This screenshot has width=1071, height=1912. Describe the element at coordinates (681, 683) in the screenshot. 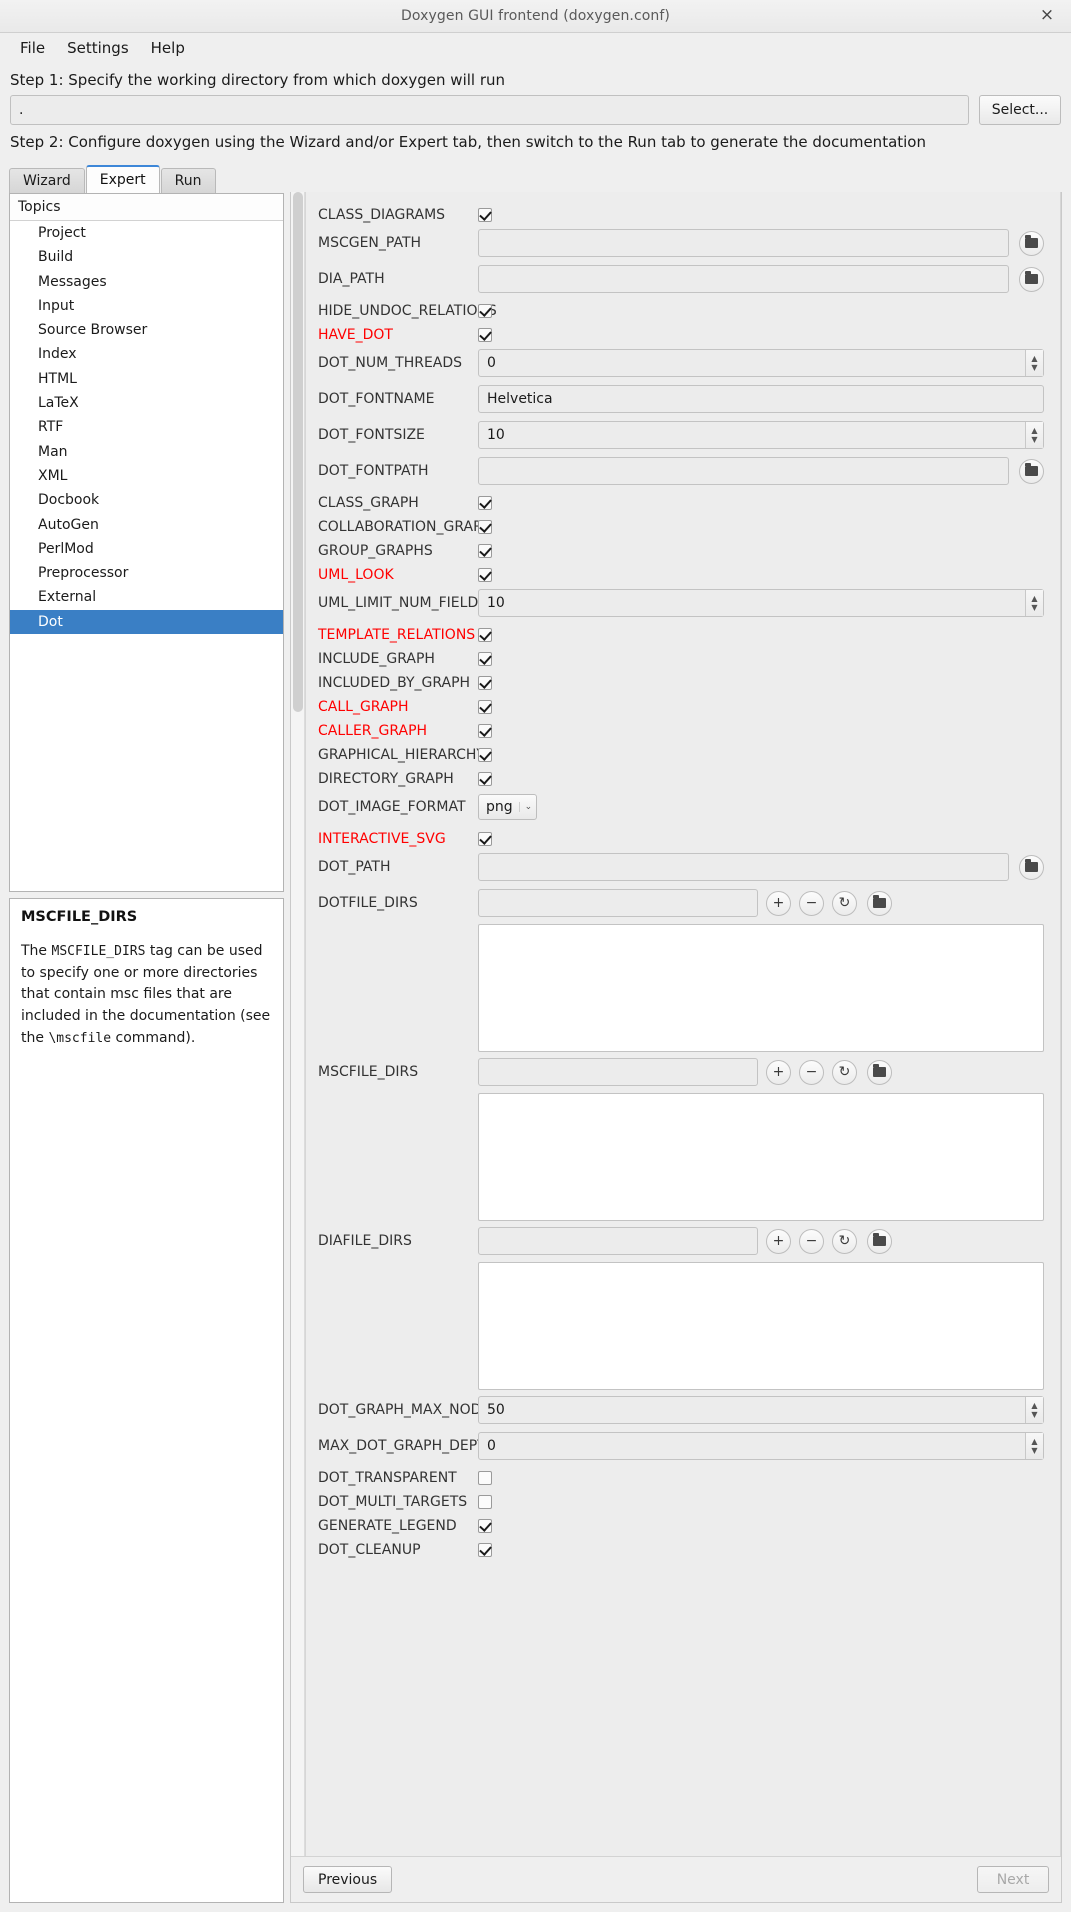

I see `setting-included-by-graph: INCLUDED_BY_GRAPH` at that location.